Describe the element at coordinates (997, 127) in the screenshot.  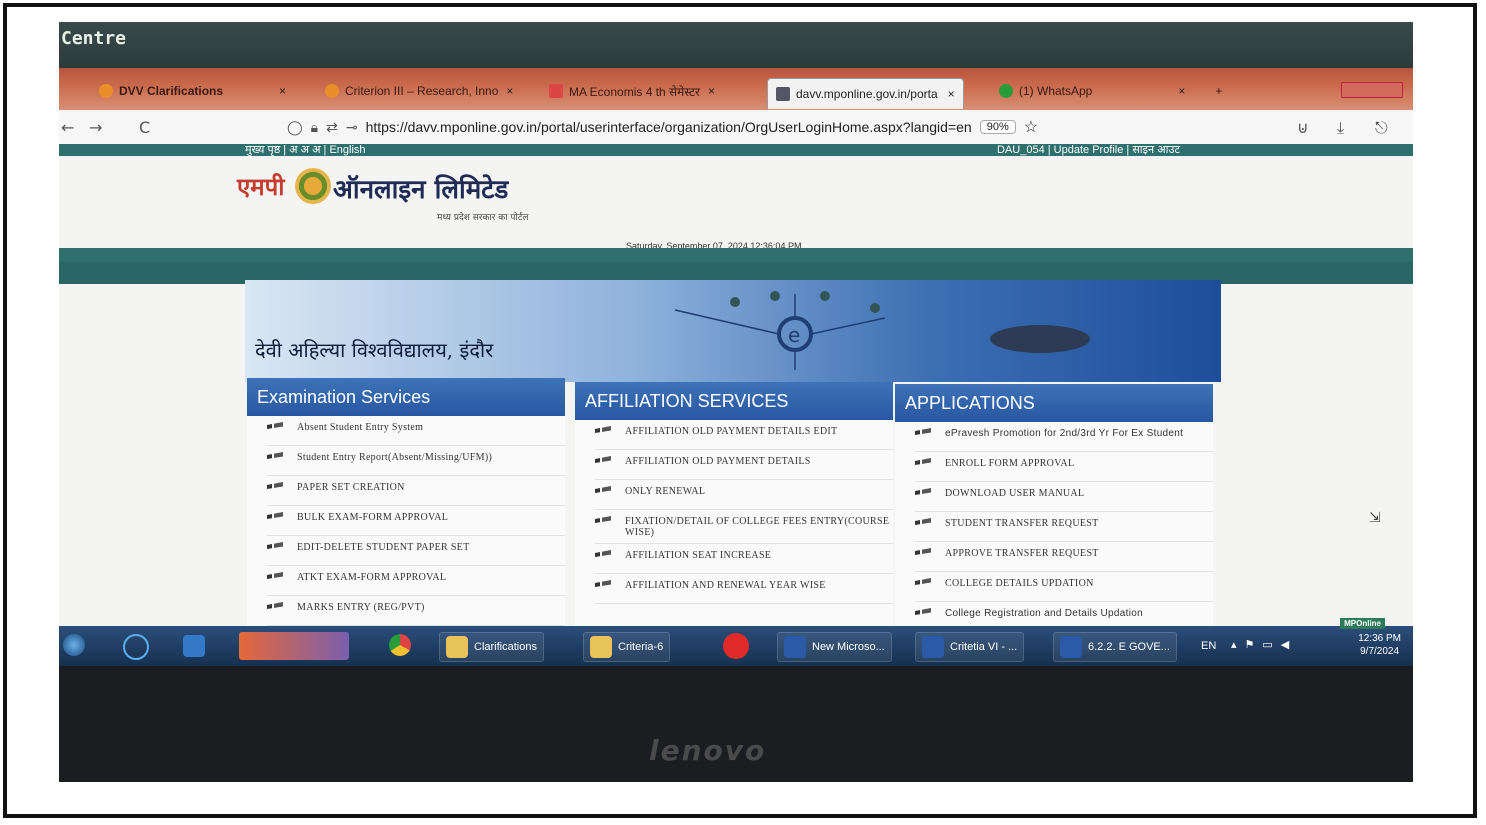
I see `zoom-level-button: 90%` at that location.